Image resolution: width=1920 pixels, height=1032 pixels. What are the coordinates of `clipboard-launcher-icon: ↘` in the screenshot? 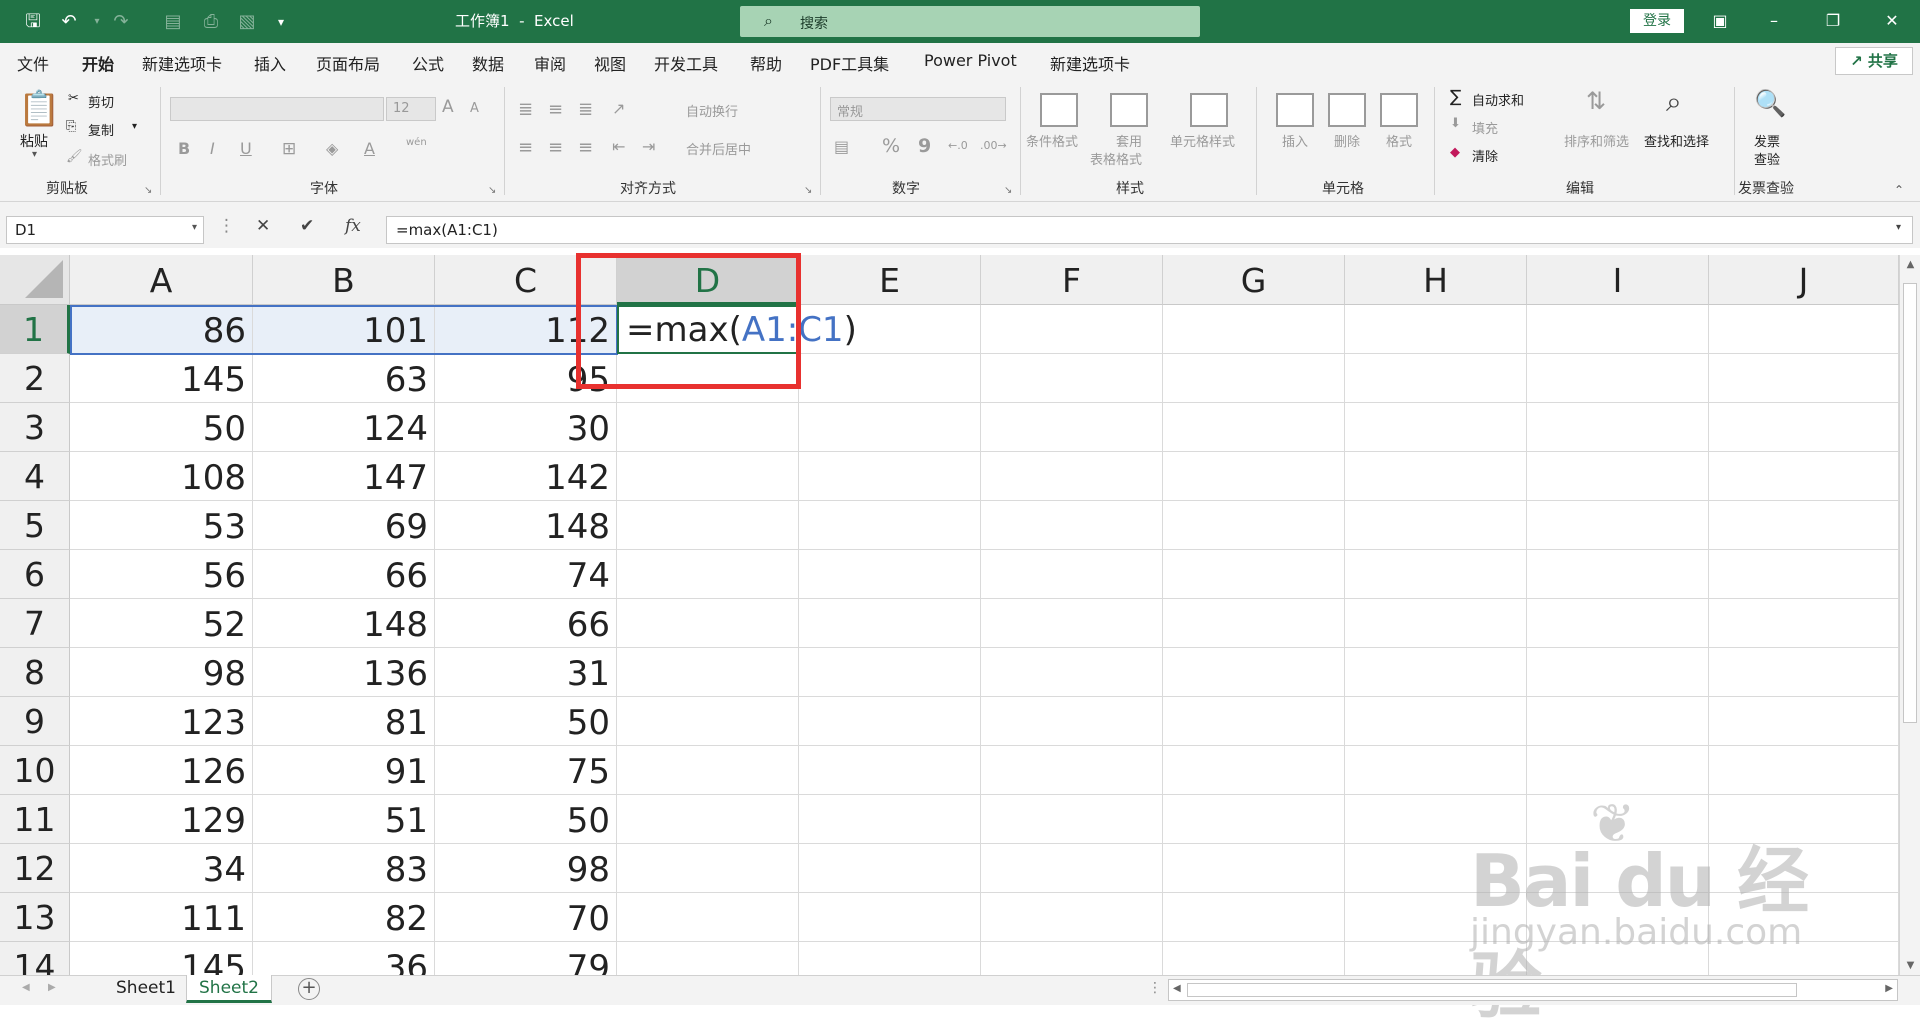 It's located at (148, 190).